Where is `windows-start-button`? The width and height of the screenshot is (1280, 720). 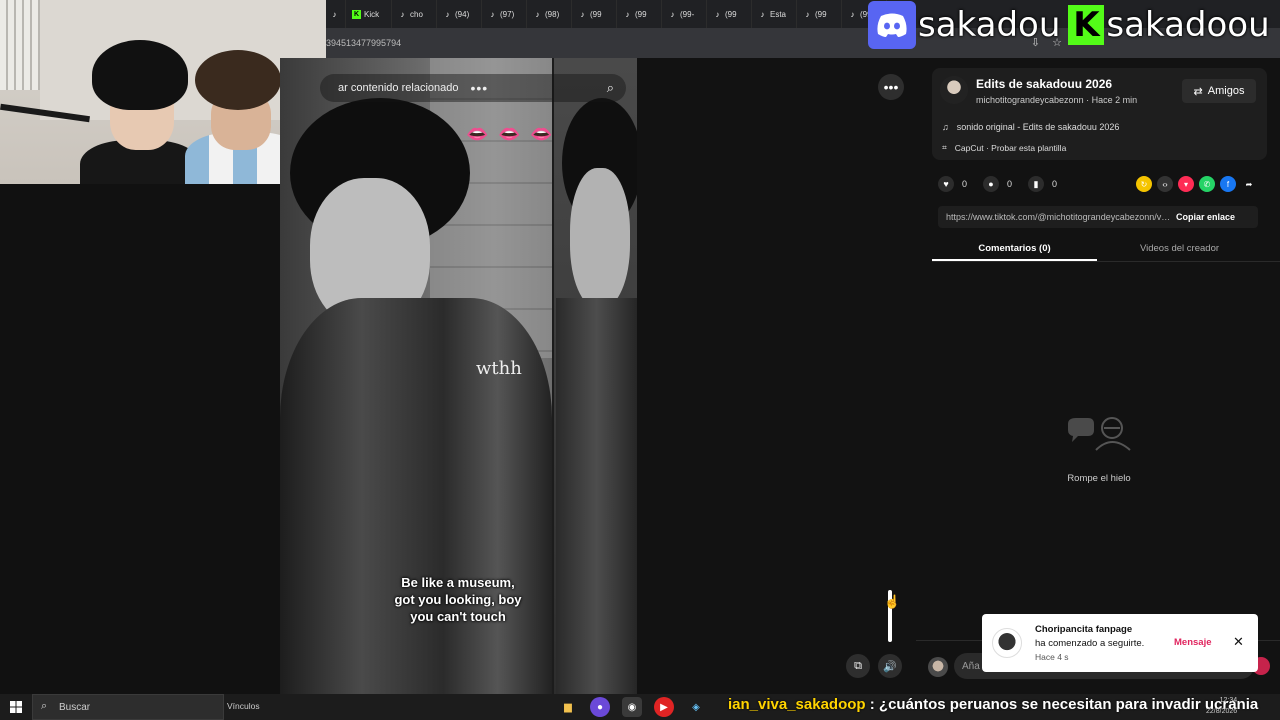 windows-start-button is located at coordinates (16, 707).